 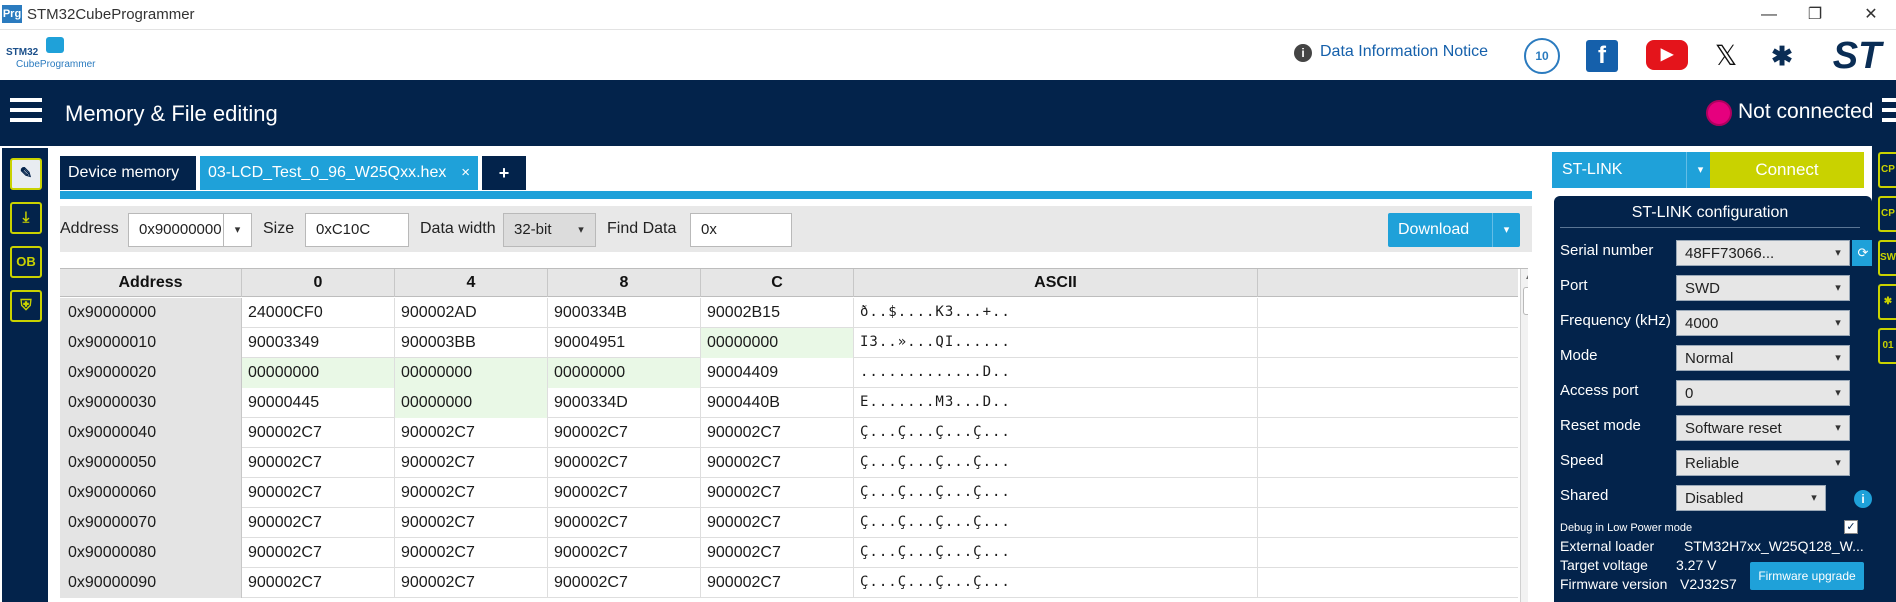 I want to click on ascii-cell: .............D.., so click(x=1056, y=373).